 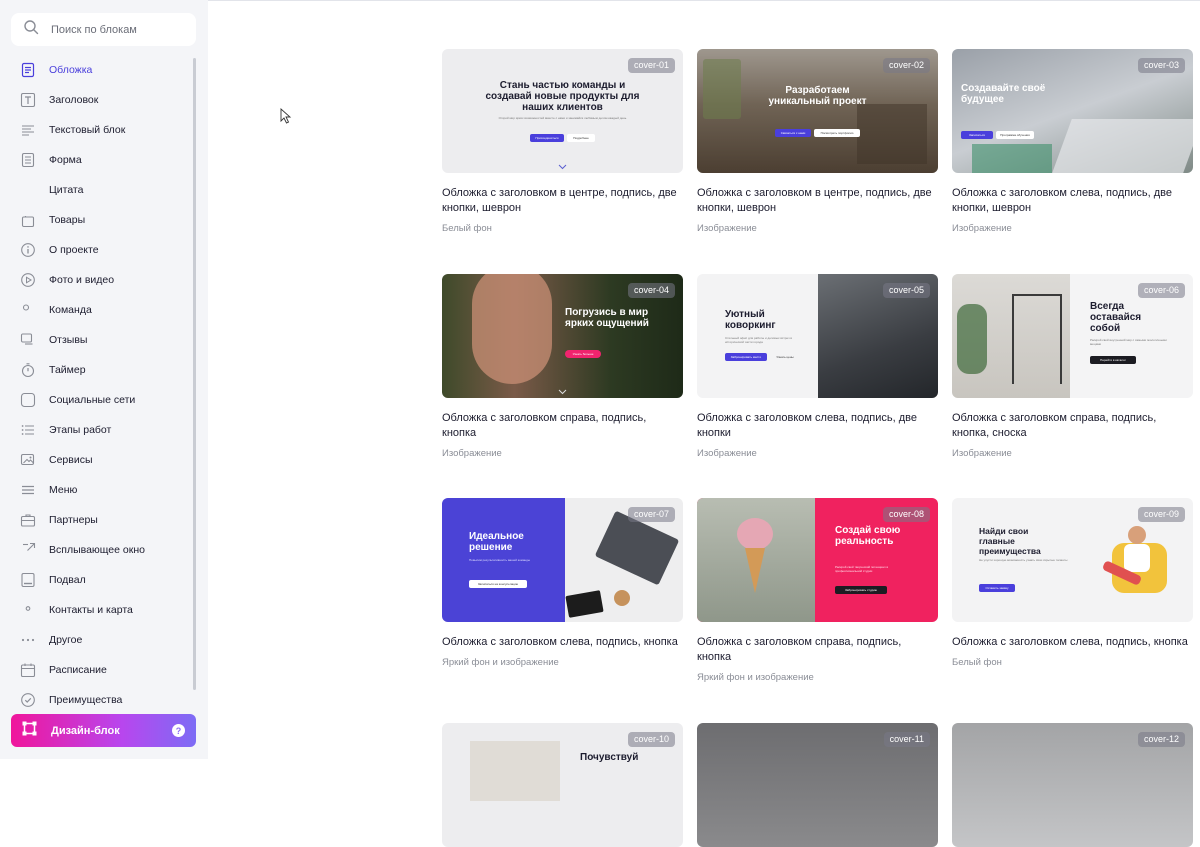 What do you see at coordinates (100, 460) in the screenshot?
I see `sidebar-item: Сервисы` at bounding box center [100, 460].